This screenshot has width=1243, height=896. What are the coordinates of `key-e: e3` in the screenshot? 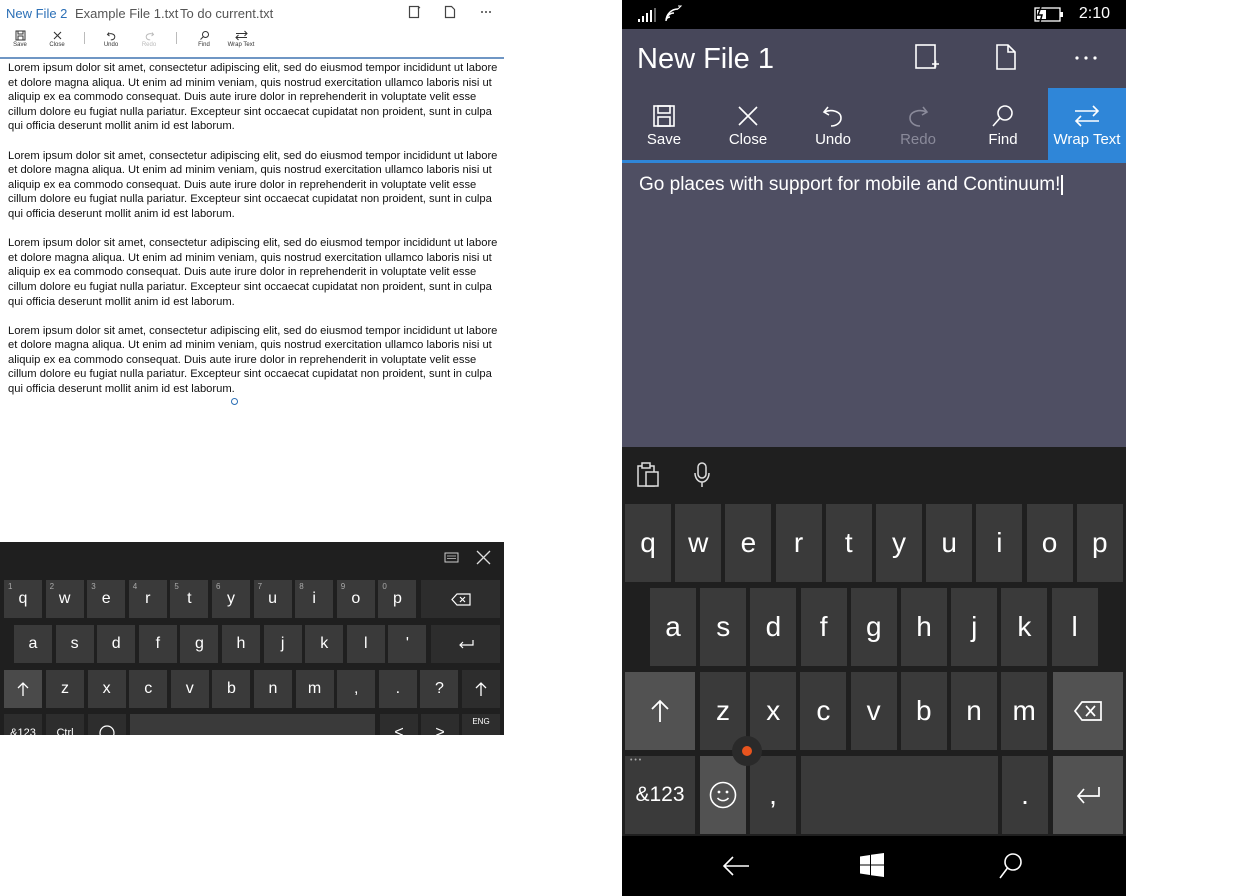 It's located at (106, 599).